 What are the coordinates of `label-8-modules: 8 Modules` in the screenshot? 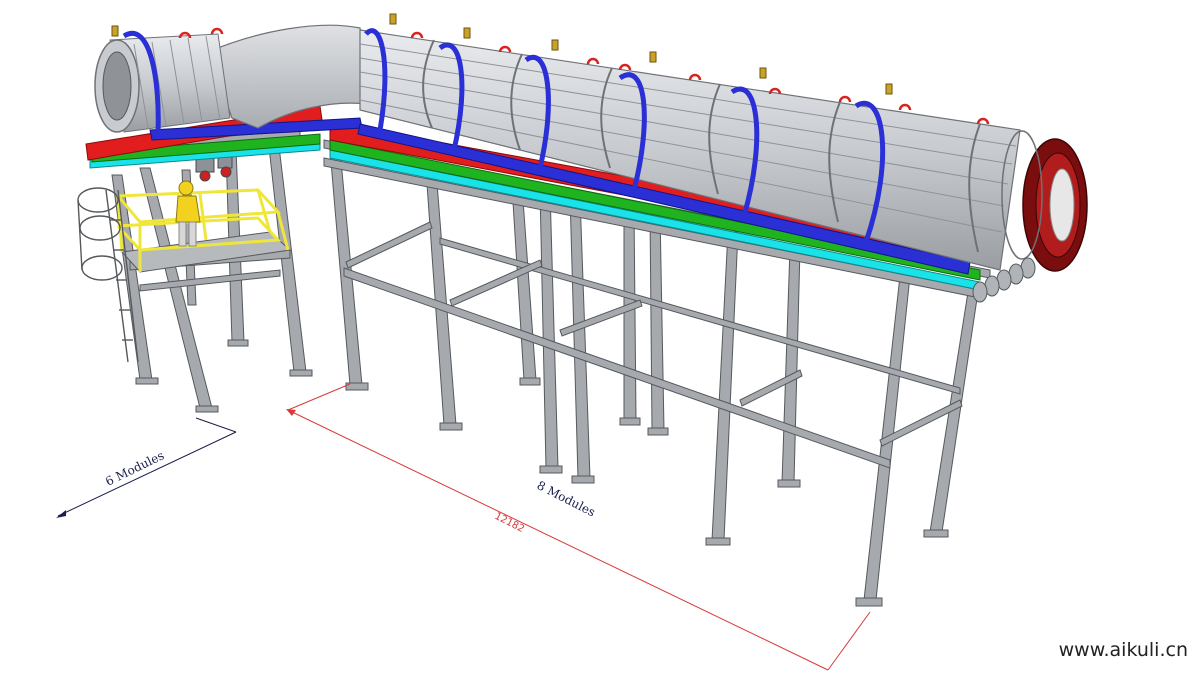 It's located at (566, 498).